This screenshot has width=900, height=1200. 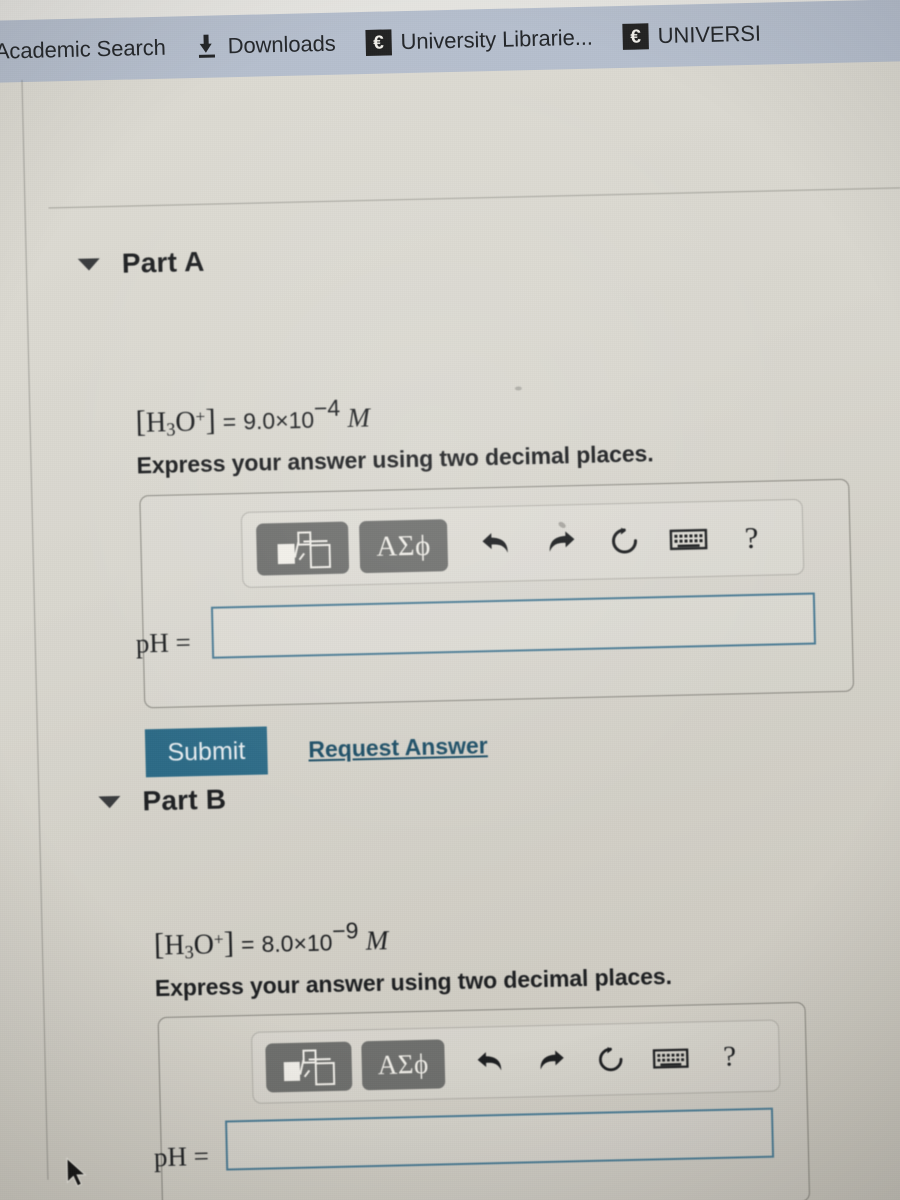 I want to click on bookmark-universi: € UNIVERSI, so click(x=692, y=35).